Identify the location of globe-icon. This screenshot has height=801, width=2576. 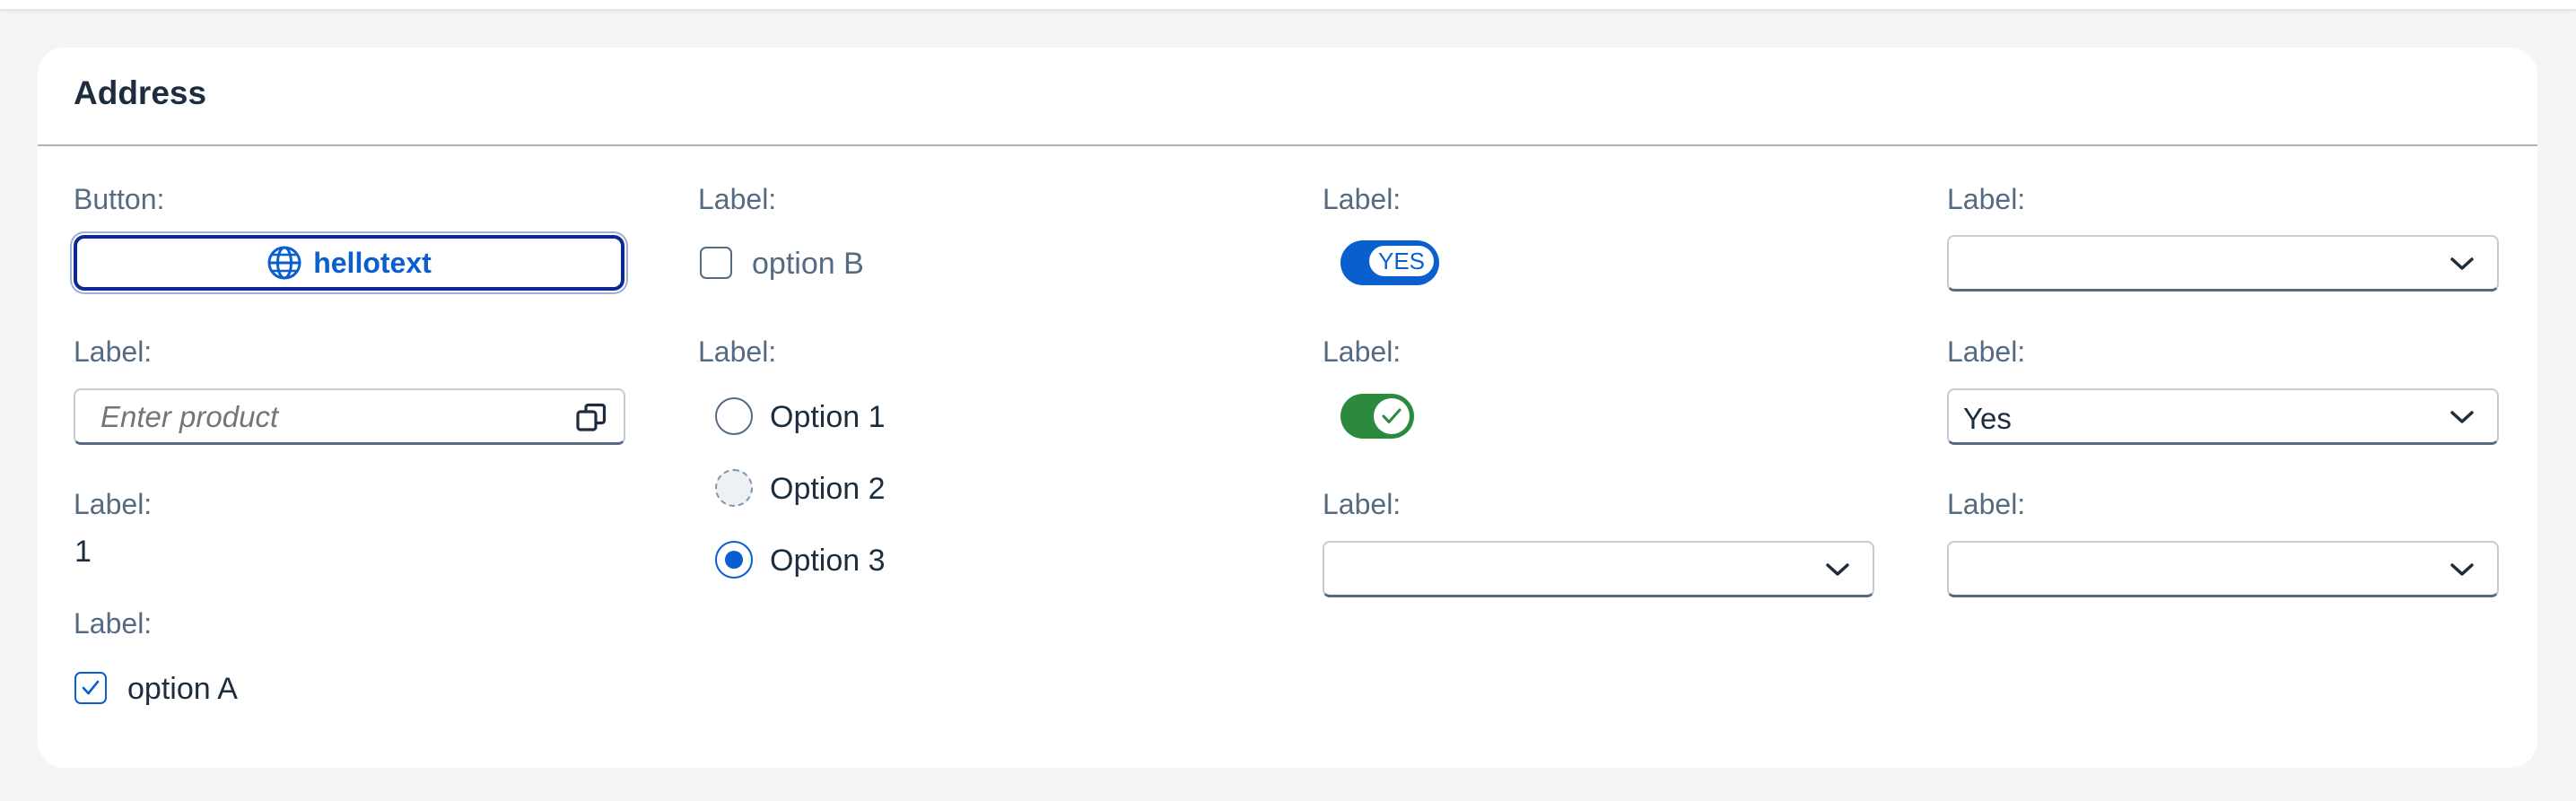
(284, 263).